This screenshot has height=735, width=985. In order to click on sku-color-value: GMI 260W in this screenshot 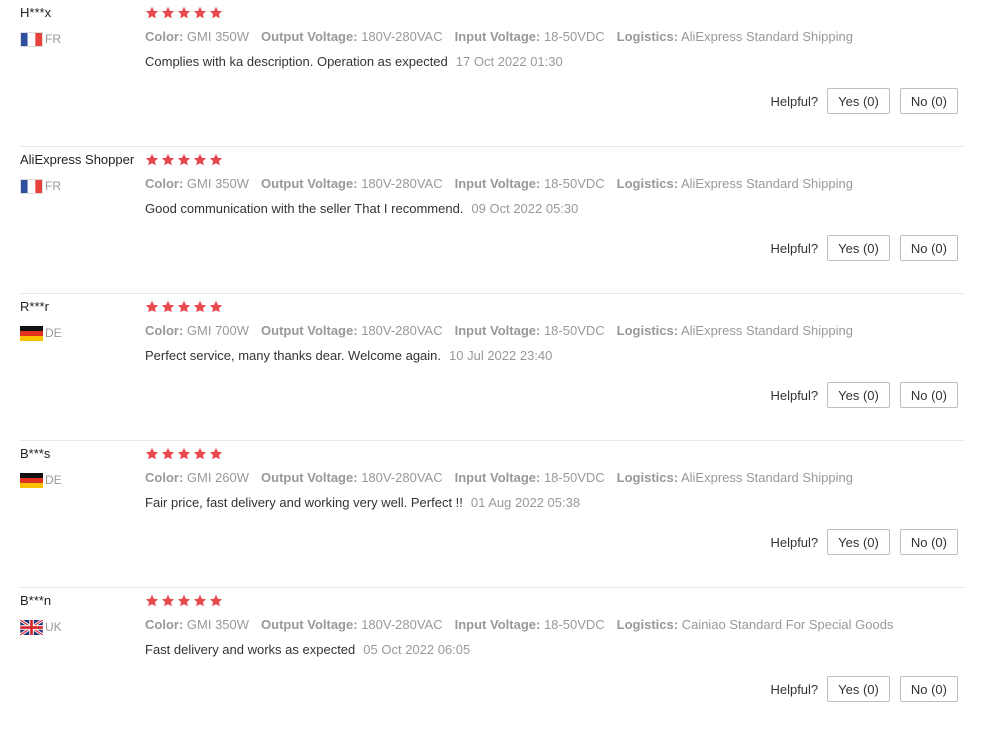, I will do `click(218, 477)`.